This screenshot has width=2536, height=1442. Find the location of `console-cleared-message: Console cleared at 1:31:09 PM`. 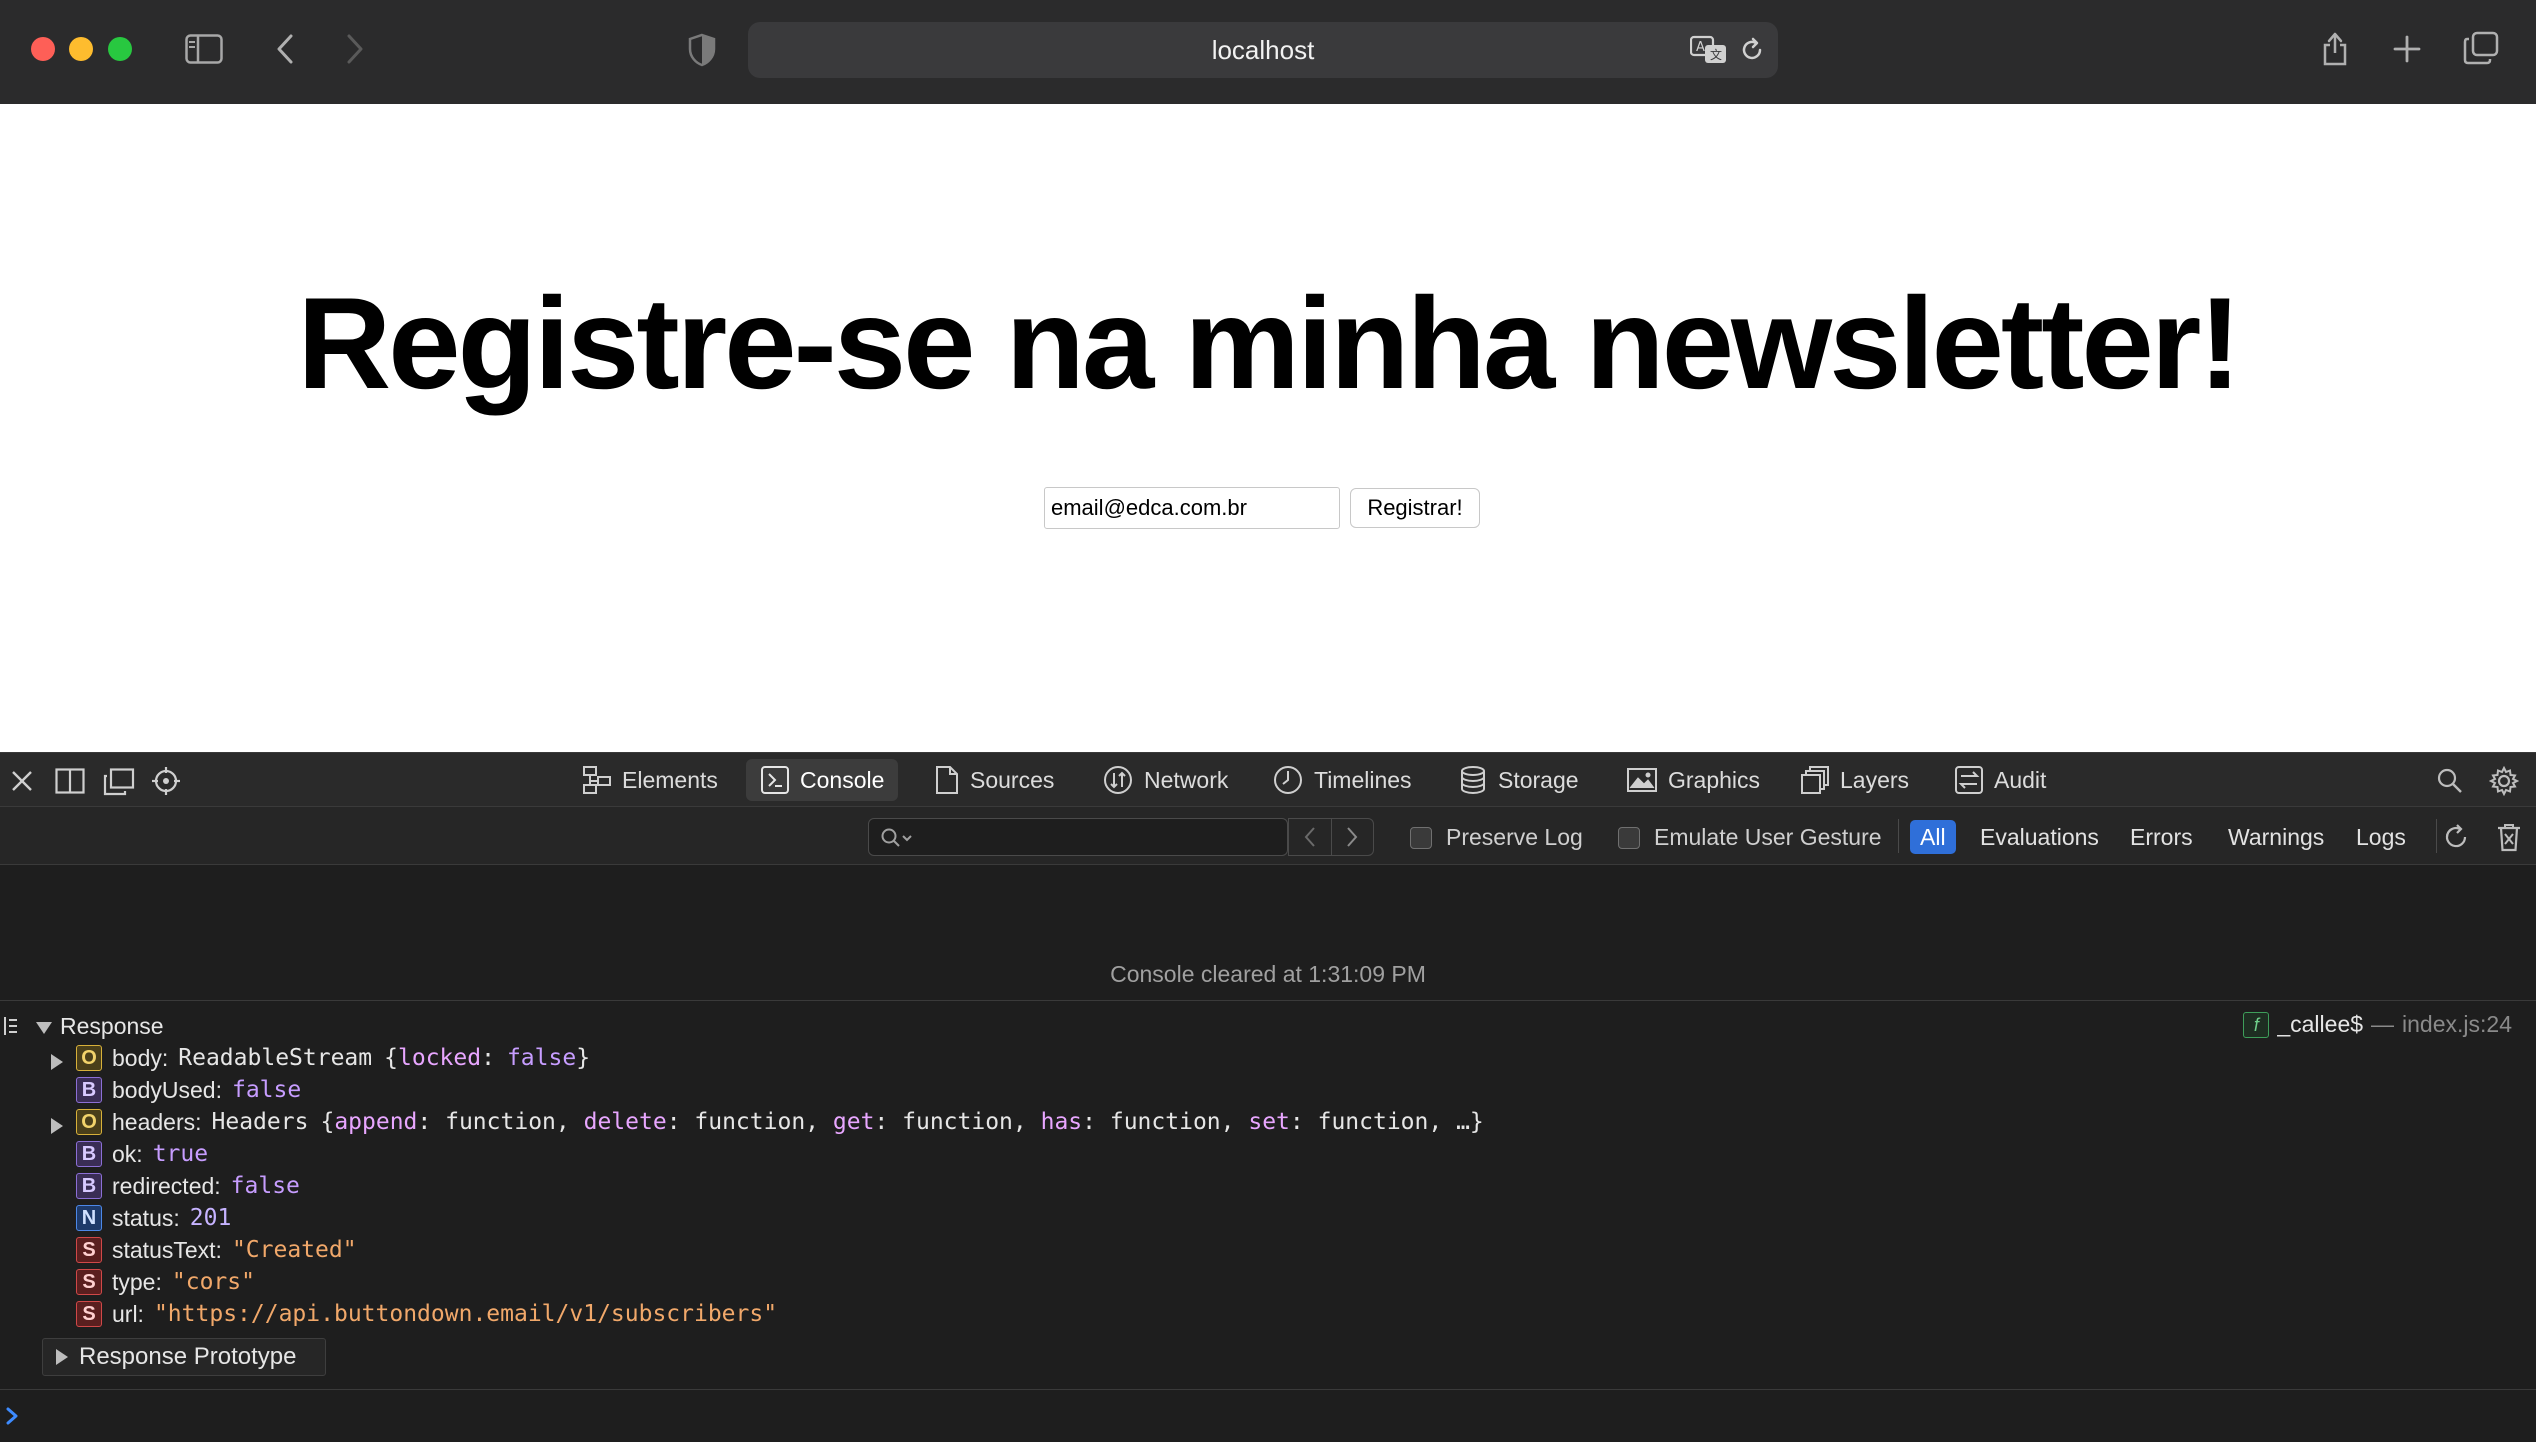

console-cleared-message: Console cleared at 1:31:09 PM is located at coordinates (1268, 974).